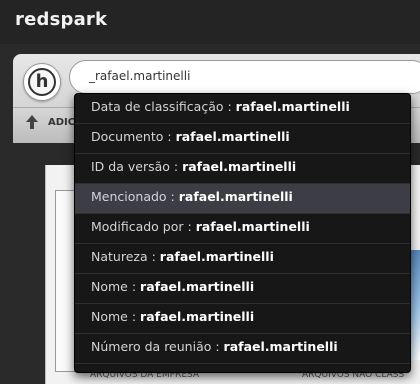 This screenshot has height=384, width=420. I want to click on search-input: _rafael.martinelli, so click(244, 77).